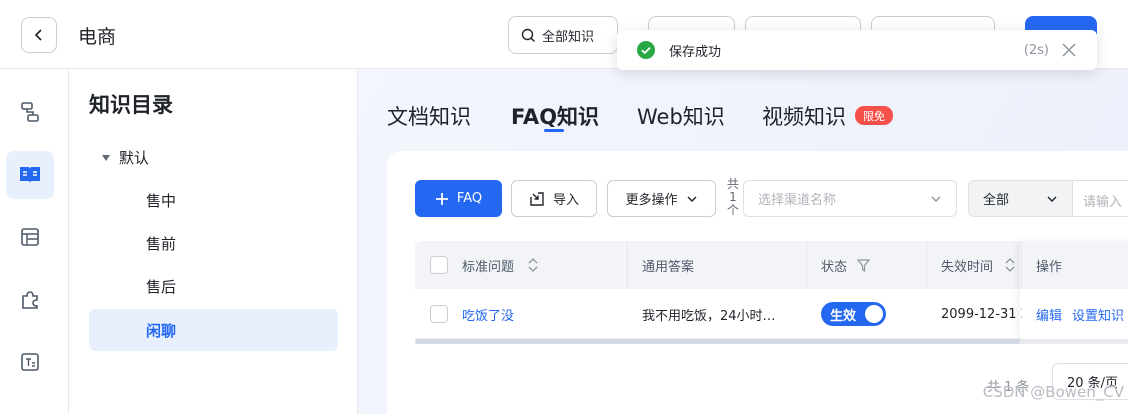 Image resolution: width=1128 pixels, height=414 pixels. I want to click on rail-item-text, so click(30, 362).